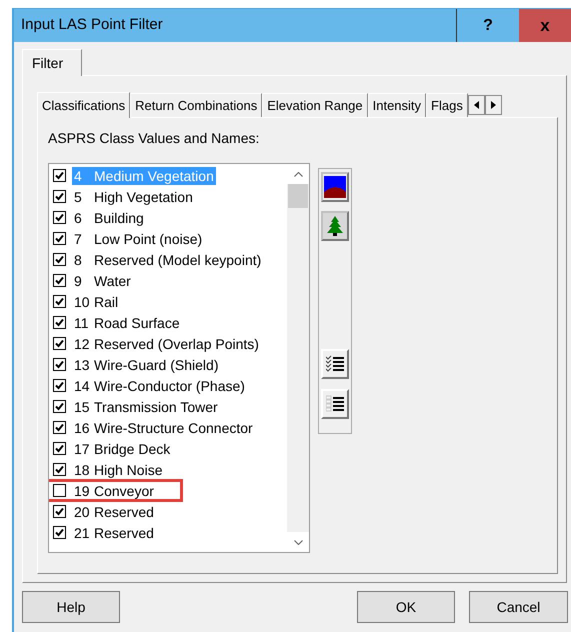 This screenshot has height=632, width=571. What do you see at coordinates (315, 105) in the screenshot?
I see `tab: Elevation Range` at bounding box center [315, 105].